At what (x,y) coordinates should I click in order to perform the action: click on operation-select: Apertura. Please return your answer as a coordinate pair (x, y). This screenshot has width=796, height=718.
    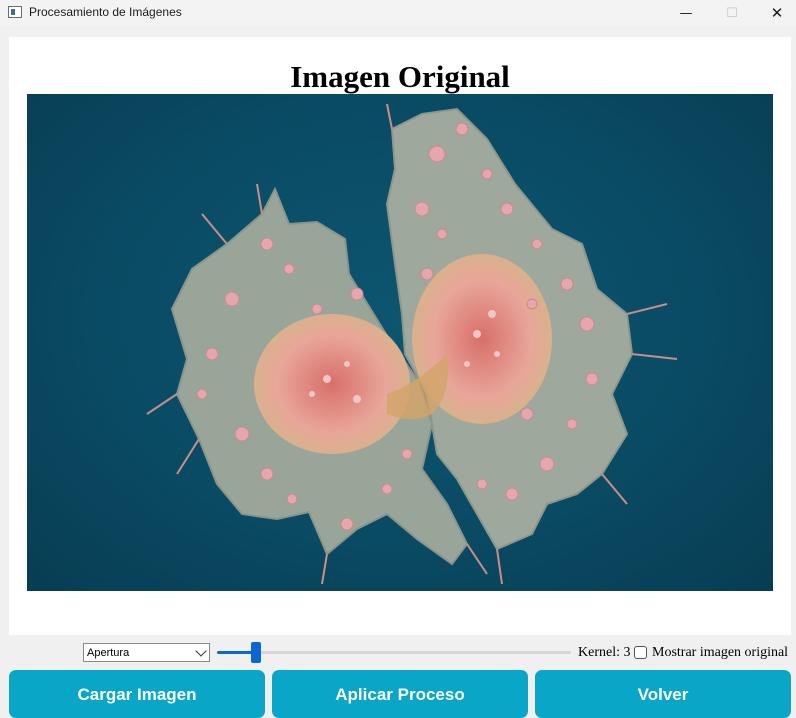
    Looking at the image, I should click on (146, 652).